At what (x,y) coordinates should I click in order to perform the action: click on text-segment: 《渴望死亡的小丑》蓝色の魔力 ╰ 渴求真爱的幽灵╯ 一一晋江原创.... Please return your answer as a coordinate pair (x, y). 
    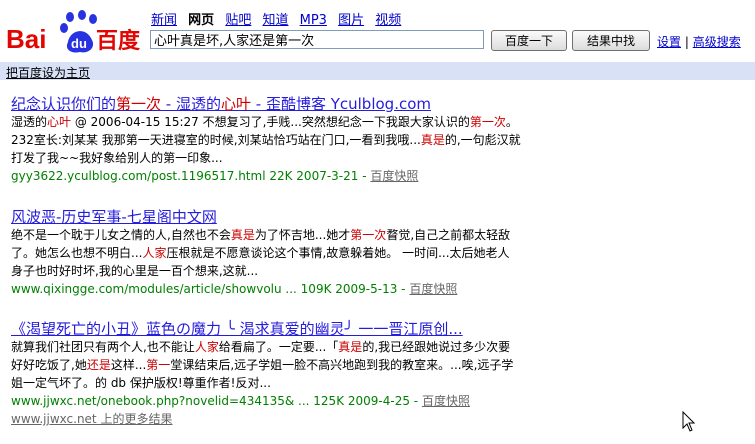
    Looking at the image, I should click on (237, 329).